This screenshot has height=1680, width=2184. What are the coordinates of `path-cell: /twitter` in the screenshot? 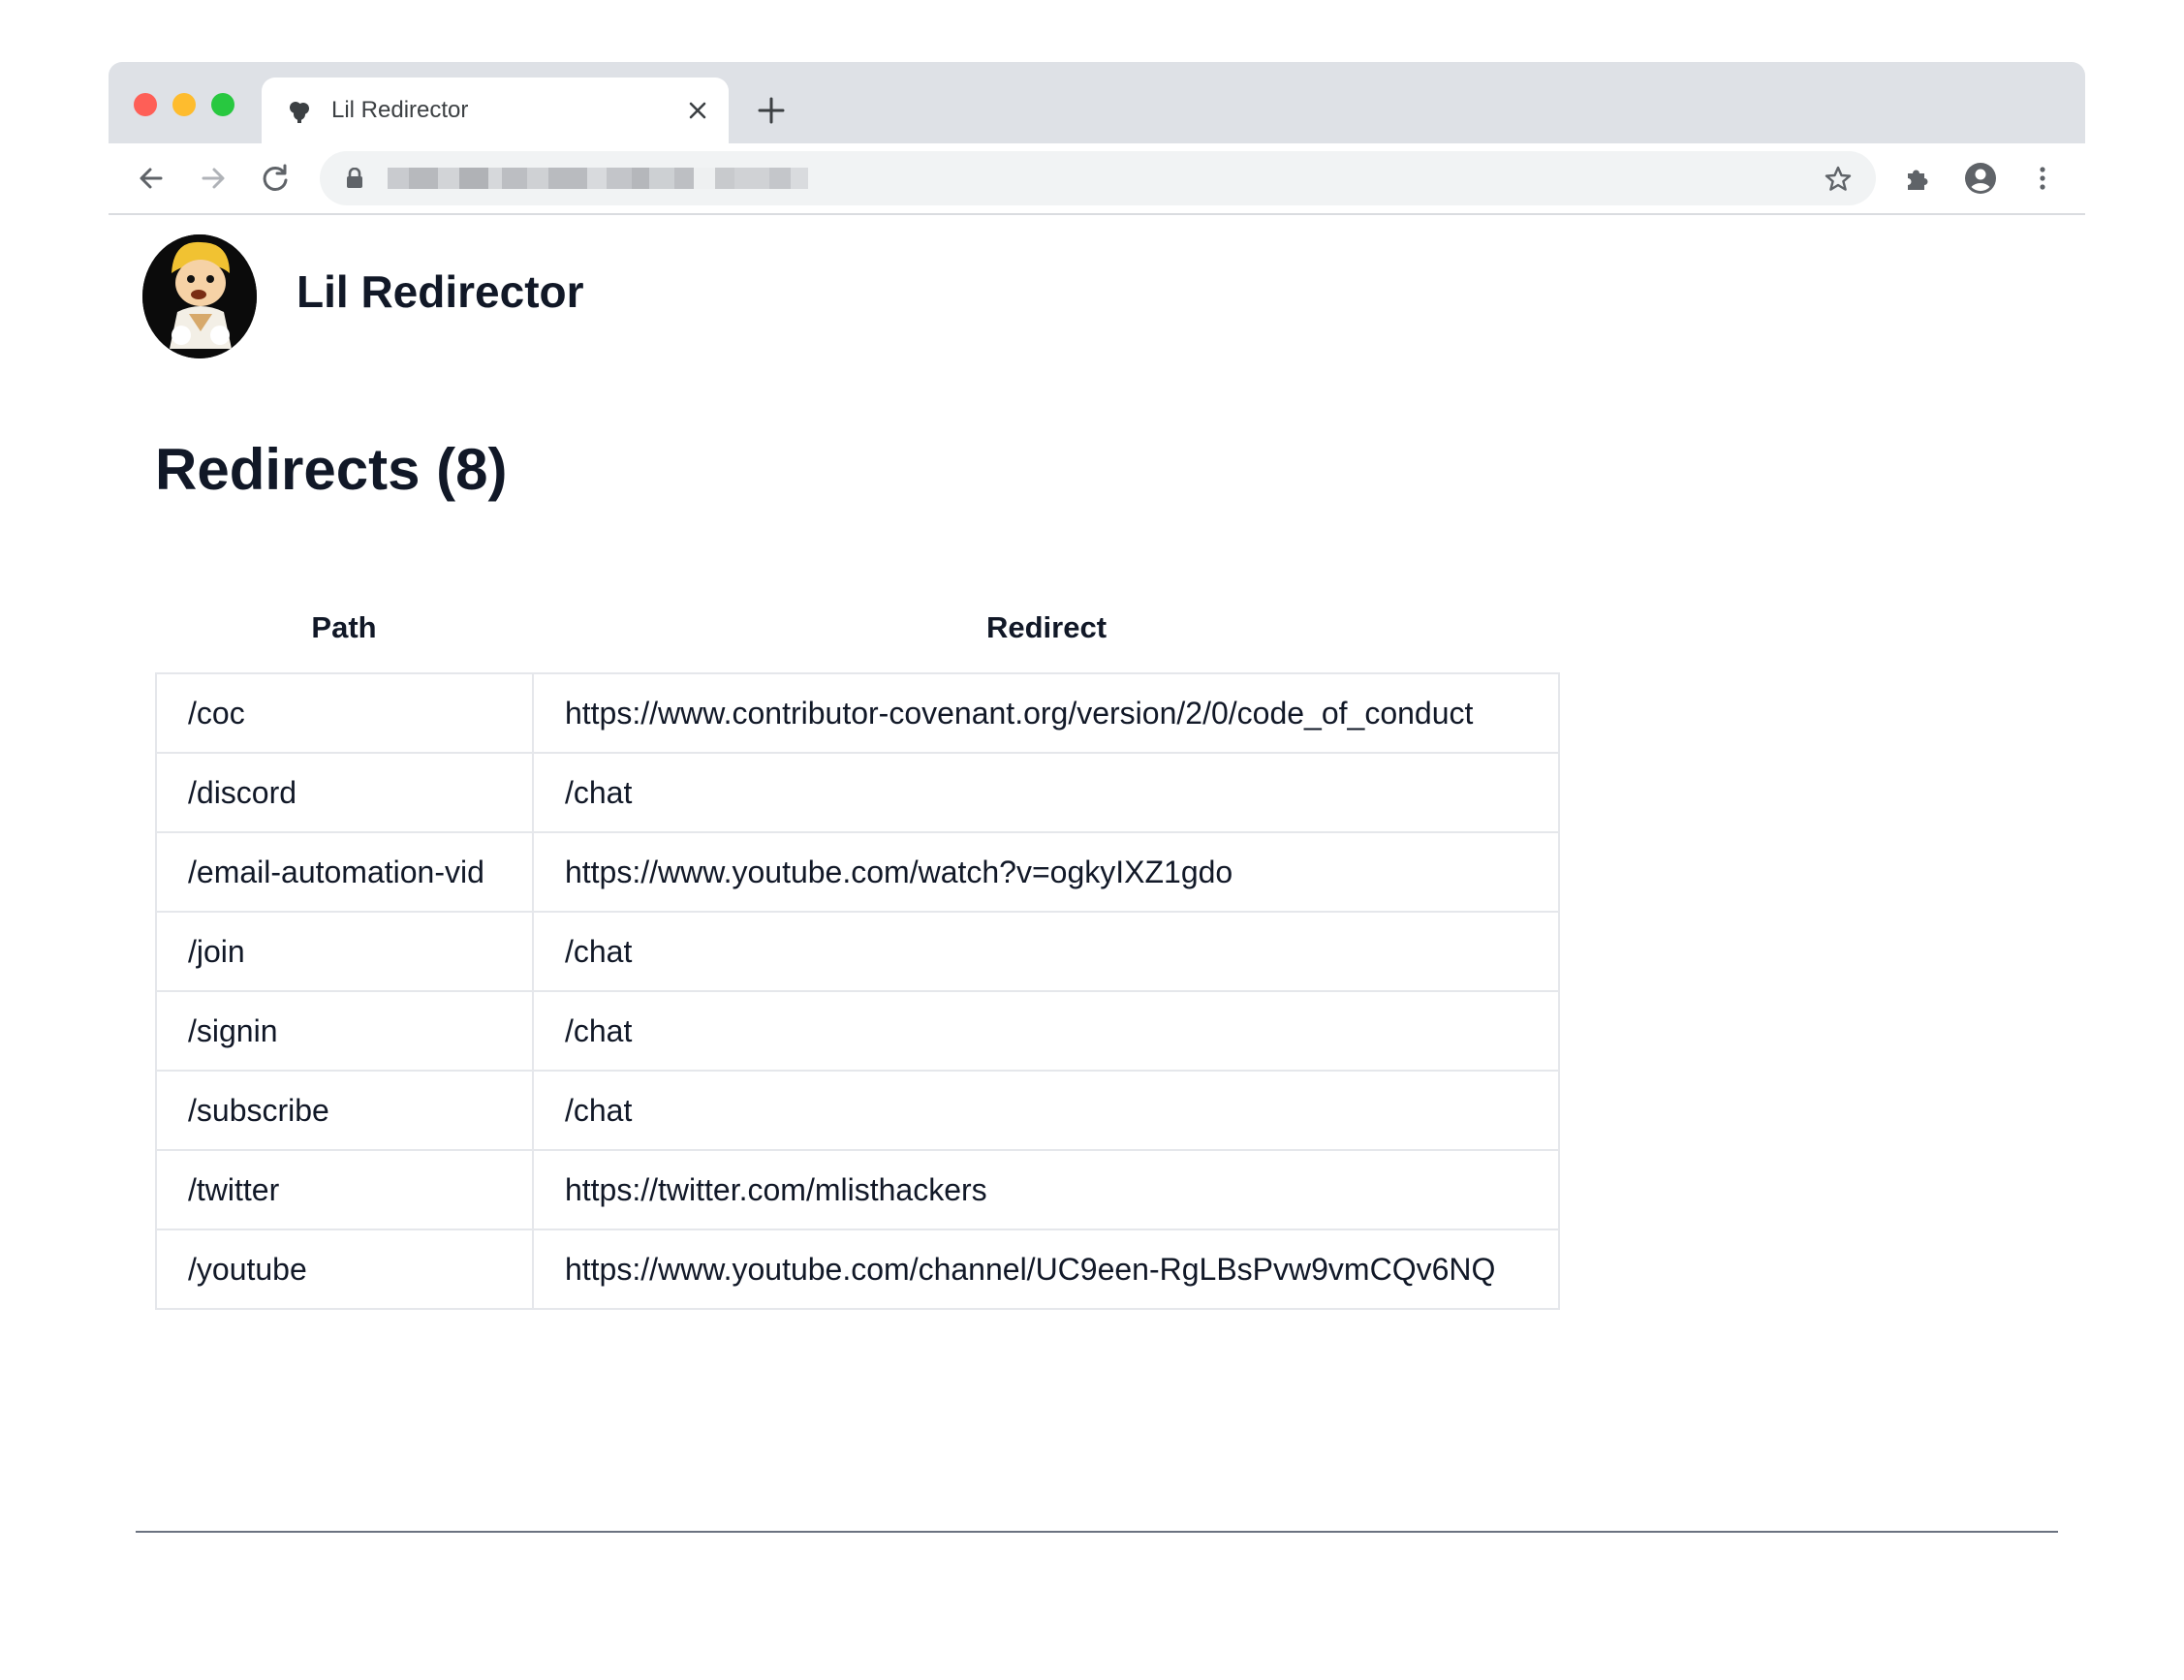 It's located at (346, 1190).